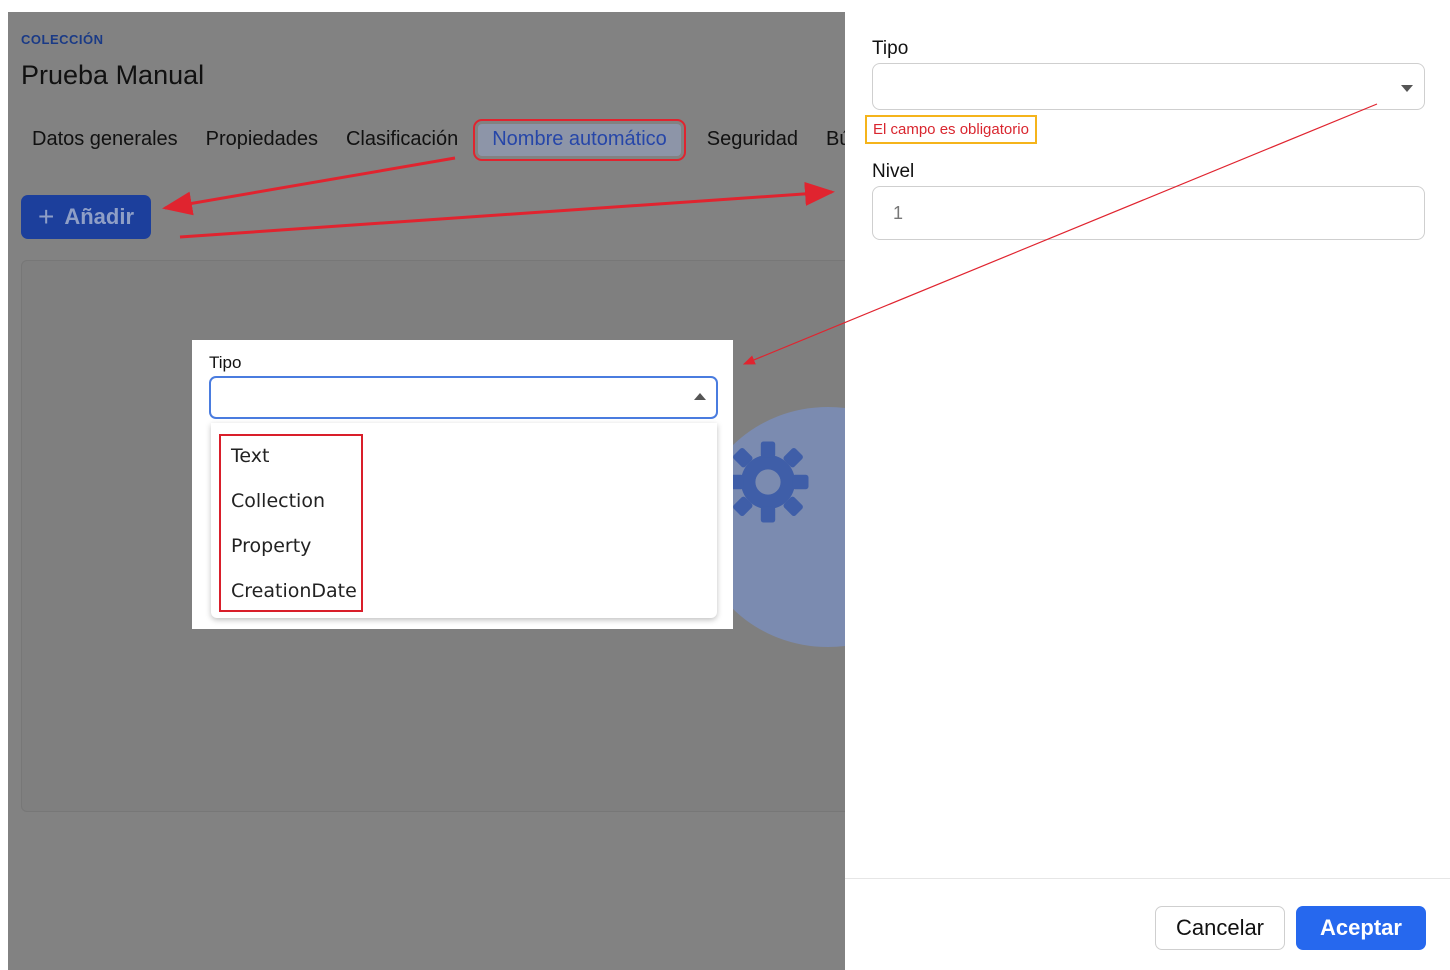 This screenshot has height=970, width=1450. Describe the element at coordinates (250, 456) in the screenshot. I see `option-text: Text` at that location.